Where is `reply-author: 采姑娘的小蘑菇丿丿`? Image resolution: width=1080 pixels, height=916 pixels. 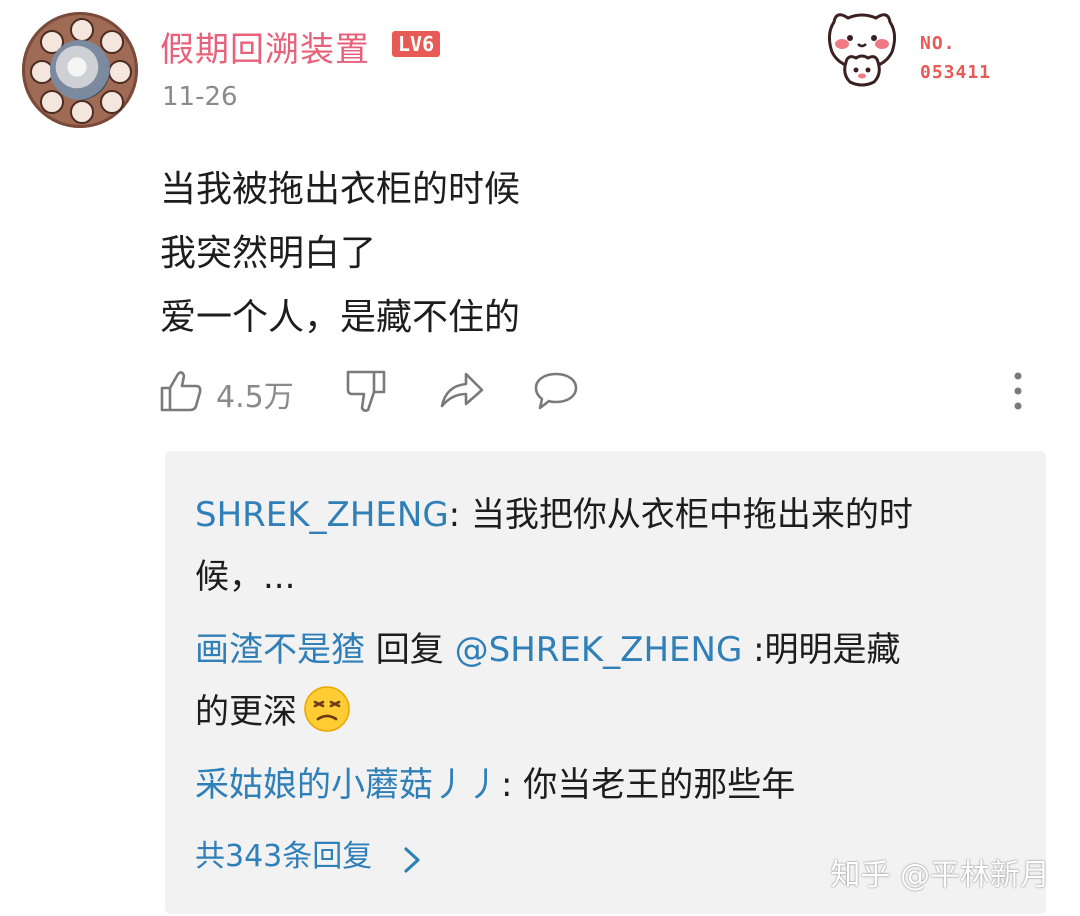
reply-author: 采姑娘的小蘑菇丿丿 is located at coordinates (348, 785).